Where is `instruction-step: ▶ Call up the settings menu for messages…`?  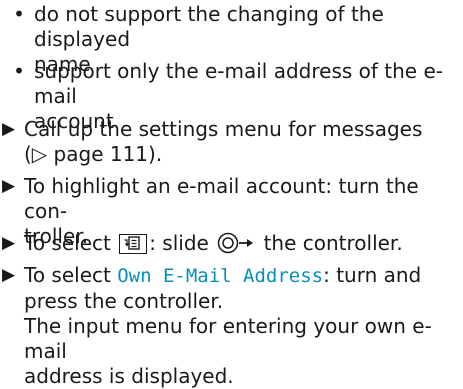
instruction-step: ▶ Call up the settings menu for messages… is located at coordinates (228, 142).